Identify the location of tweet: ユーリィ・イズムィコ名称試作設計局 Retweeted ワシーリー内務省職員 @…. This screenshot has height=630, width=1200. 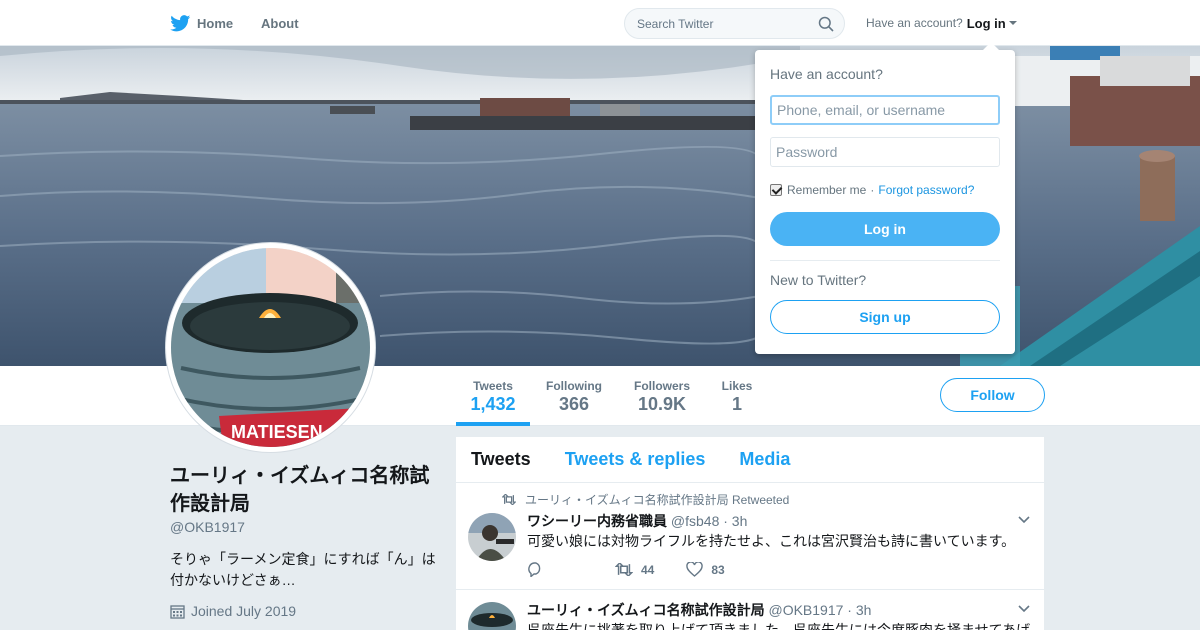
(750, 536).